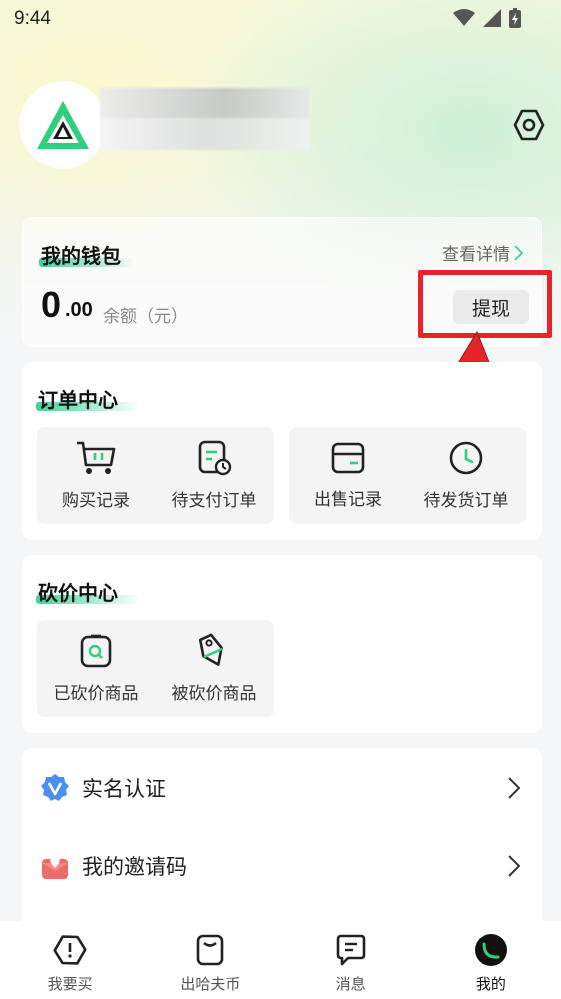  What do you see at coordinates (79, 310) in the screenshot?
I see `balance-decimal: .00` at bounding box center [79, 310].